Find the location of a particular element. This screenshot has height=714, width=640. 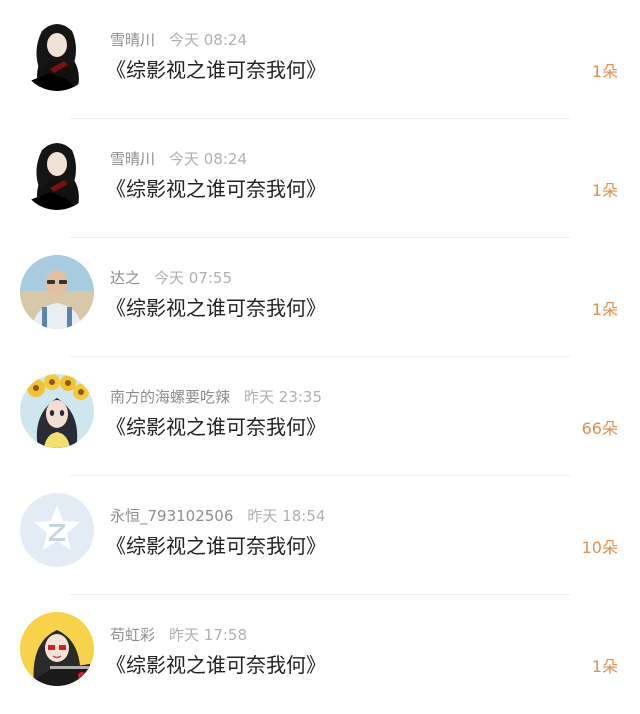

username: 苟虹彩 is located at coordinates (132, 635).